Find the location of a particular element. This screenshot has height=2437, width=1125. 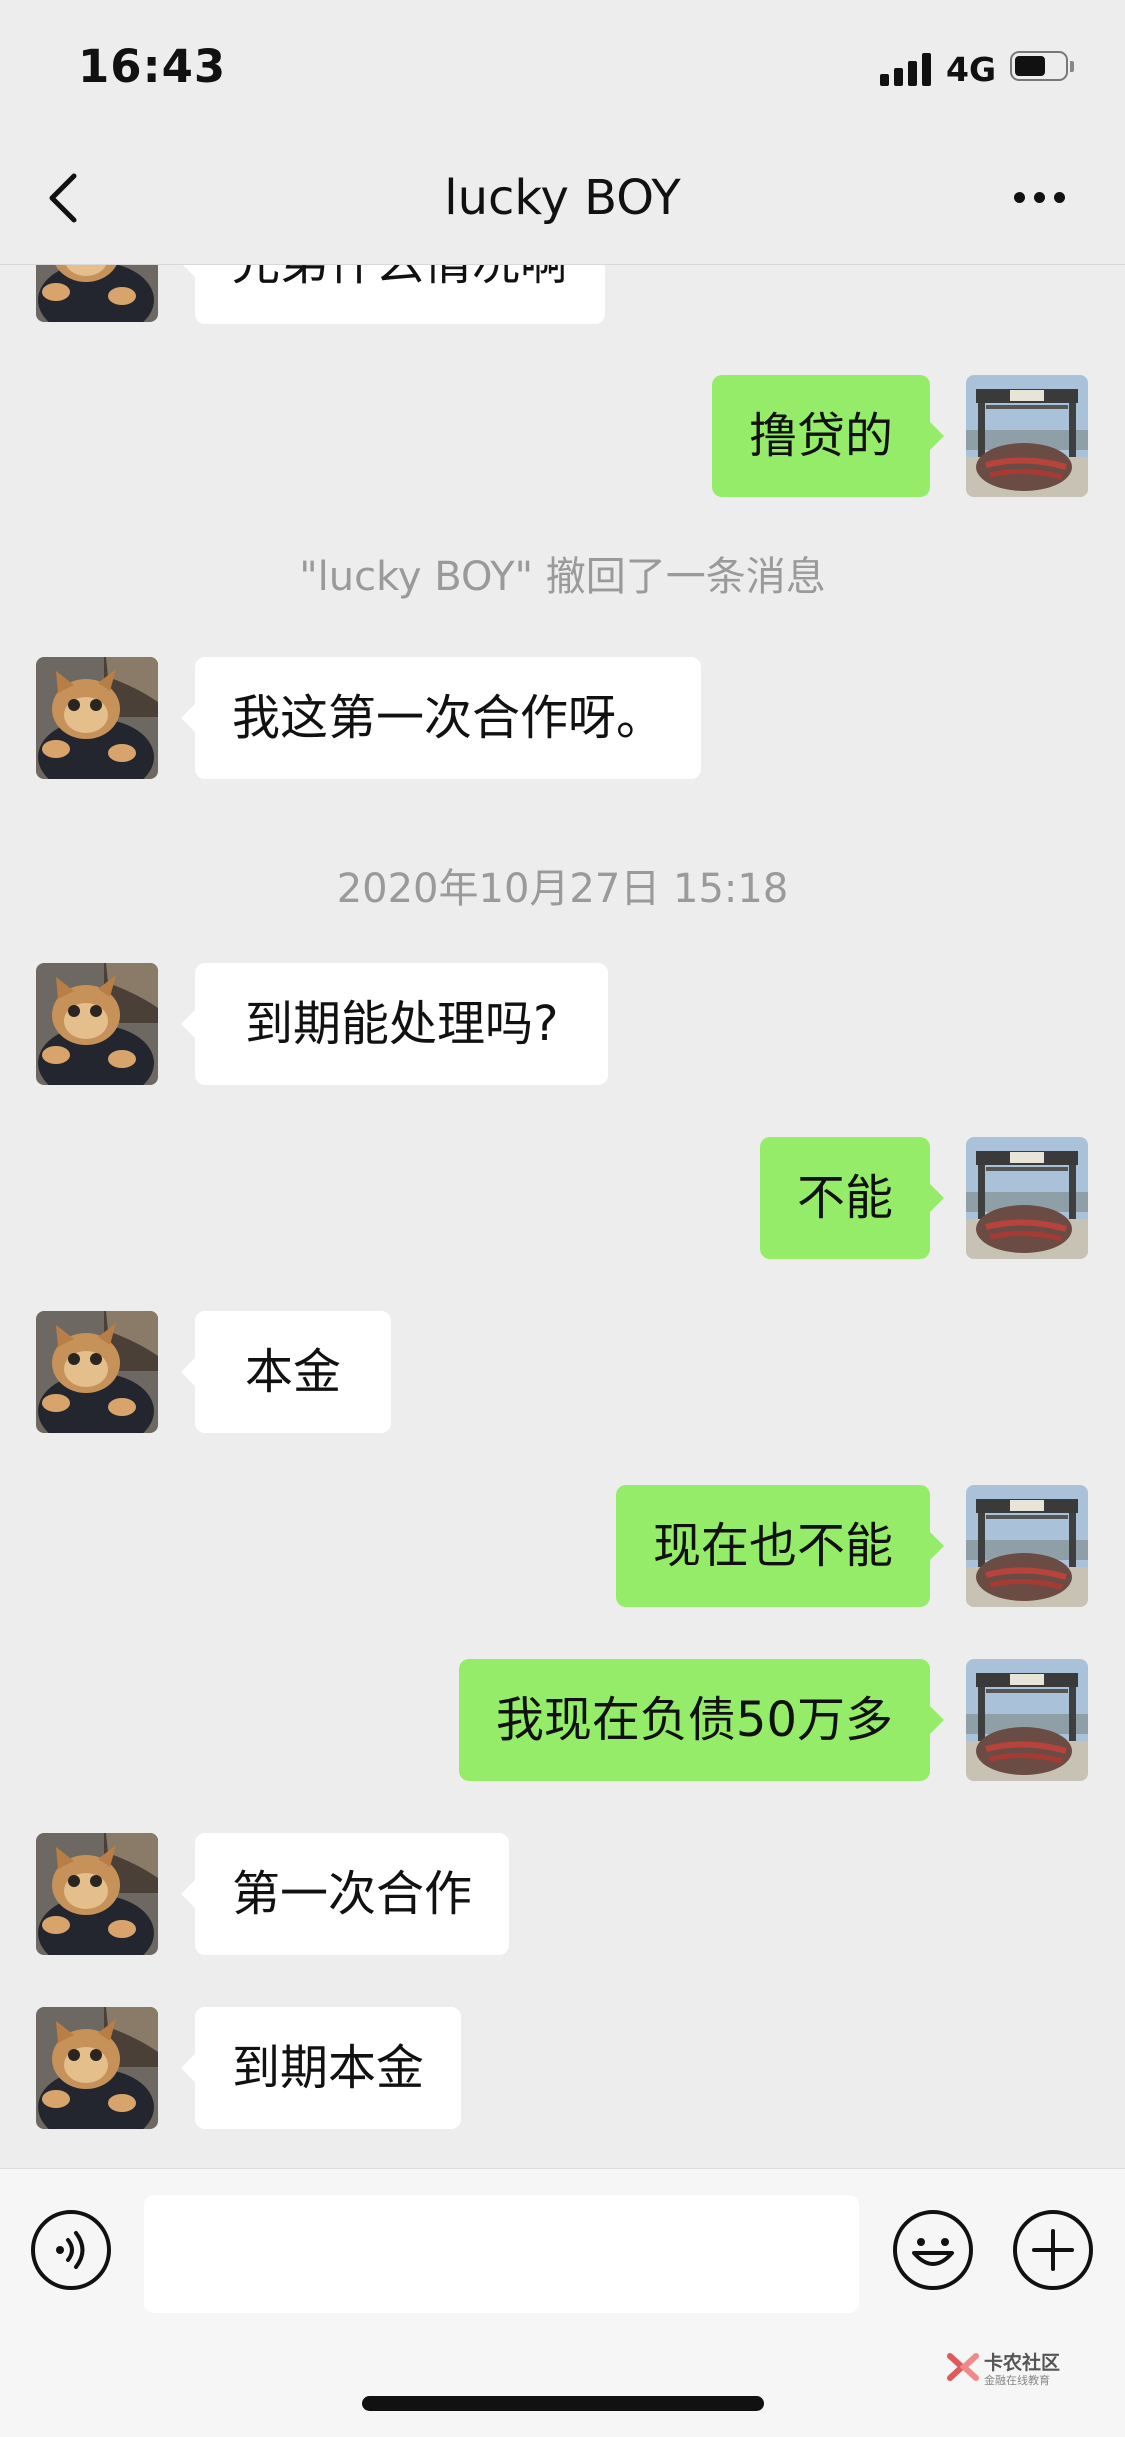

message-incoming: 到期本金 is located at coordinates (321, 2068).